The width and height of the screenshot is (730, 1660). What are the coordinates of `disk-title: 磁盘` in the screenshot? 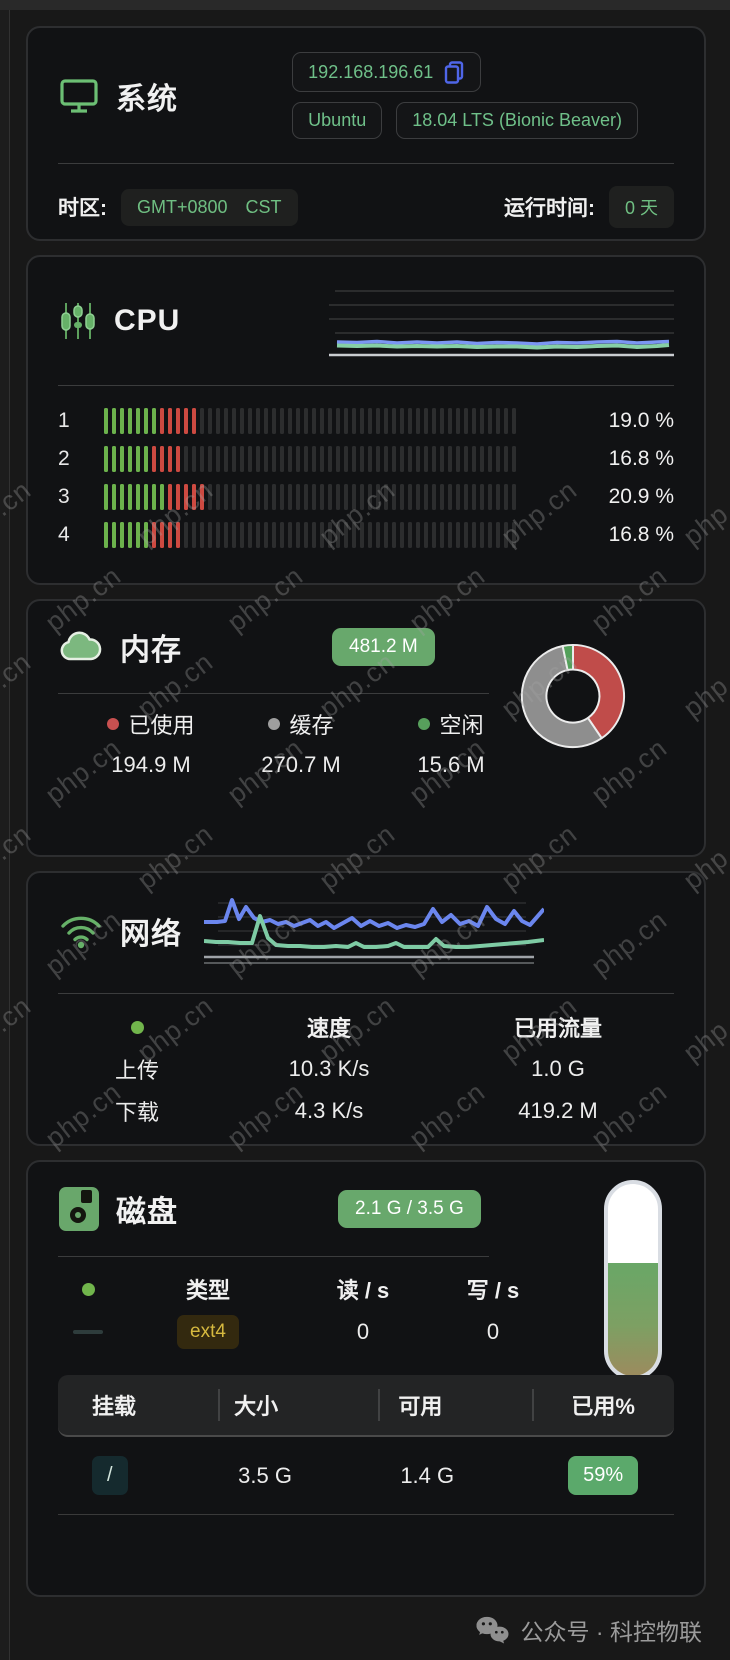 It's located at (147, 1212).